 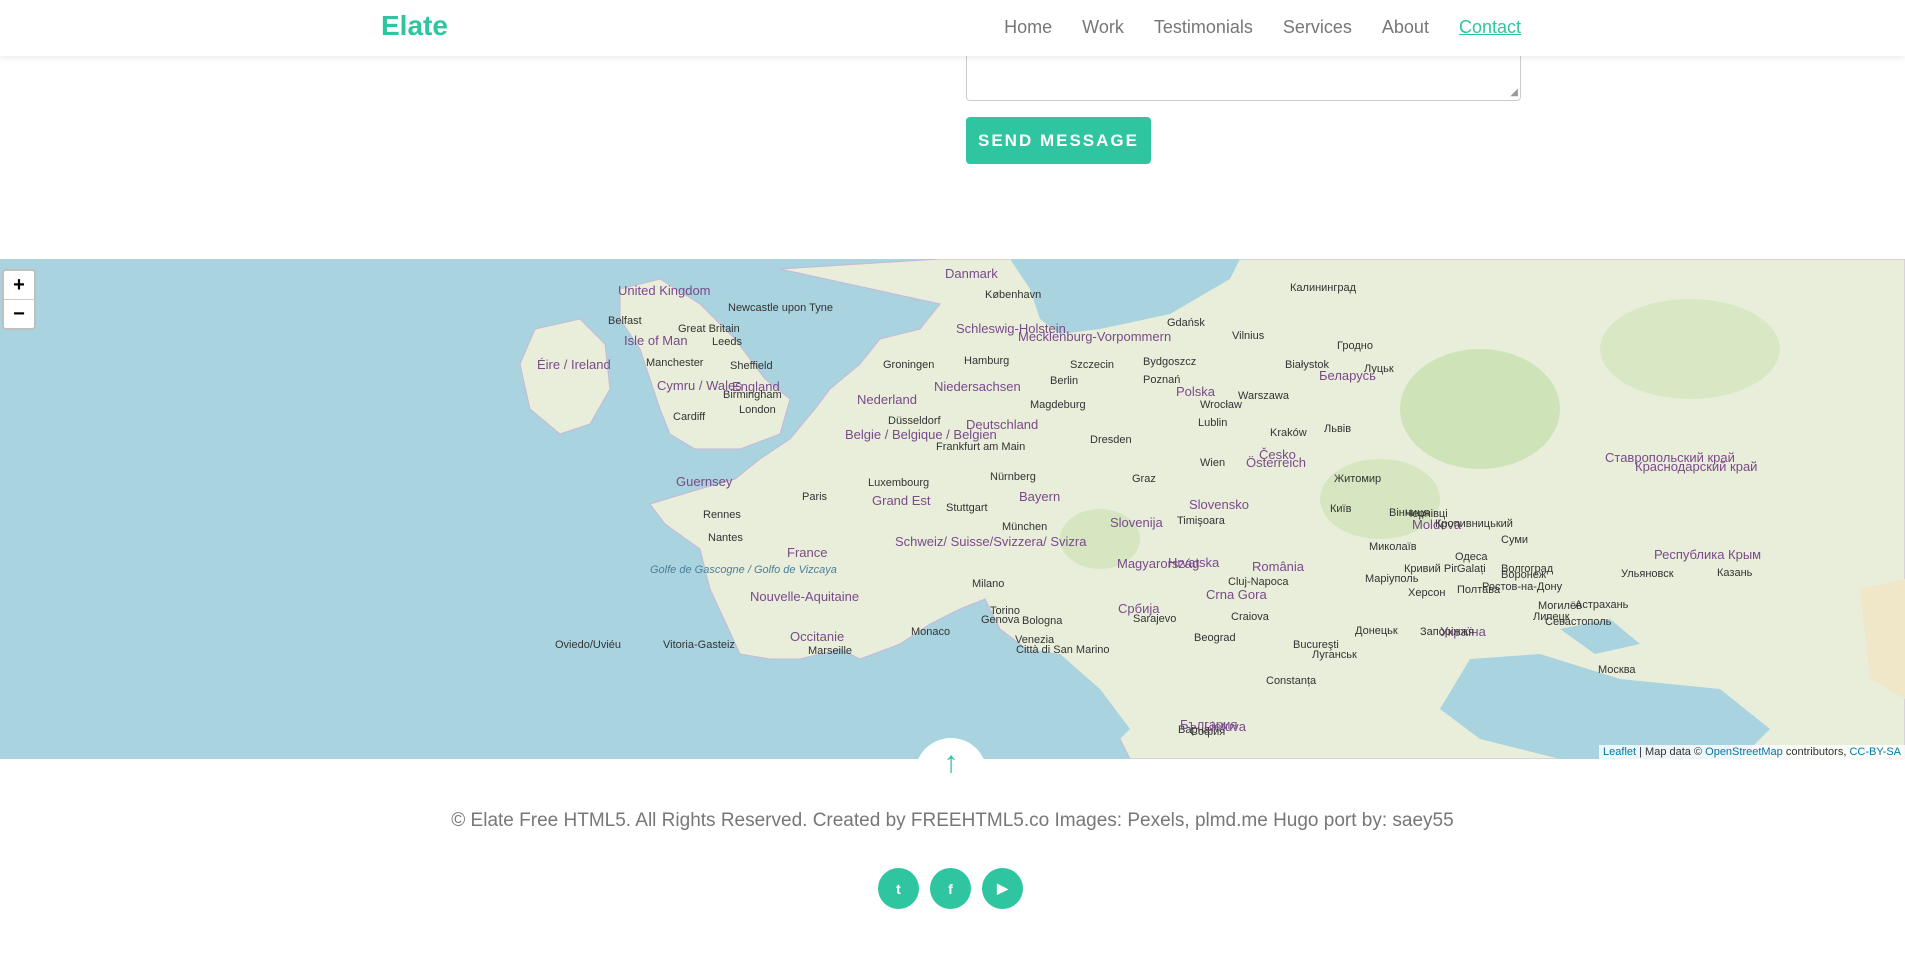 I want to click on map-label: Oviedo/Uviéu, so click(x=588, y=645).